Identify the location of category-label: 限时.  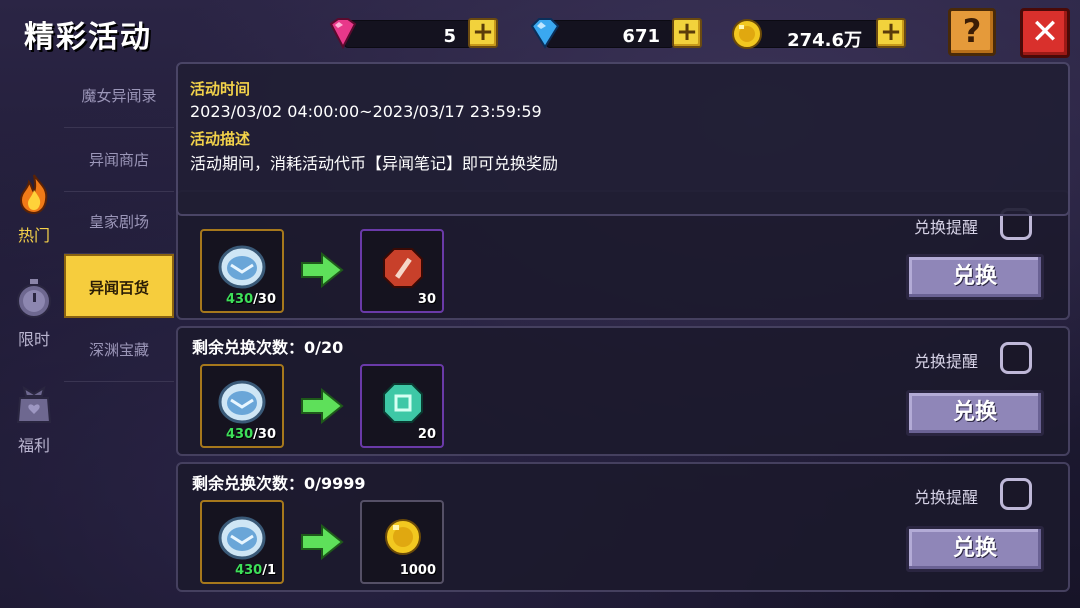
(33, 339).